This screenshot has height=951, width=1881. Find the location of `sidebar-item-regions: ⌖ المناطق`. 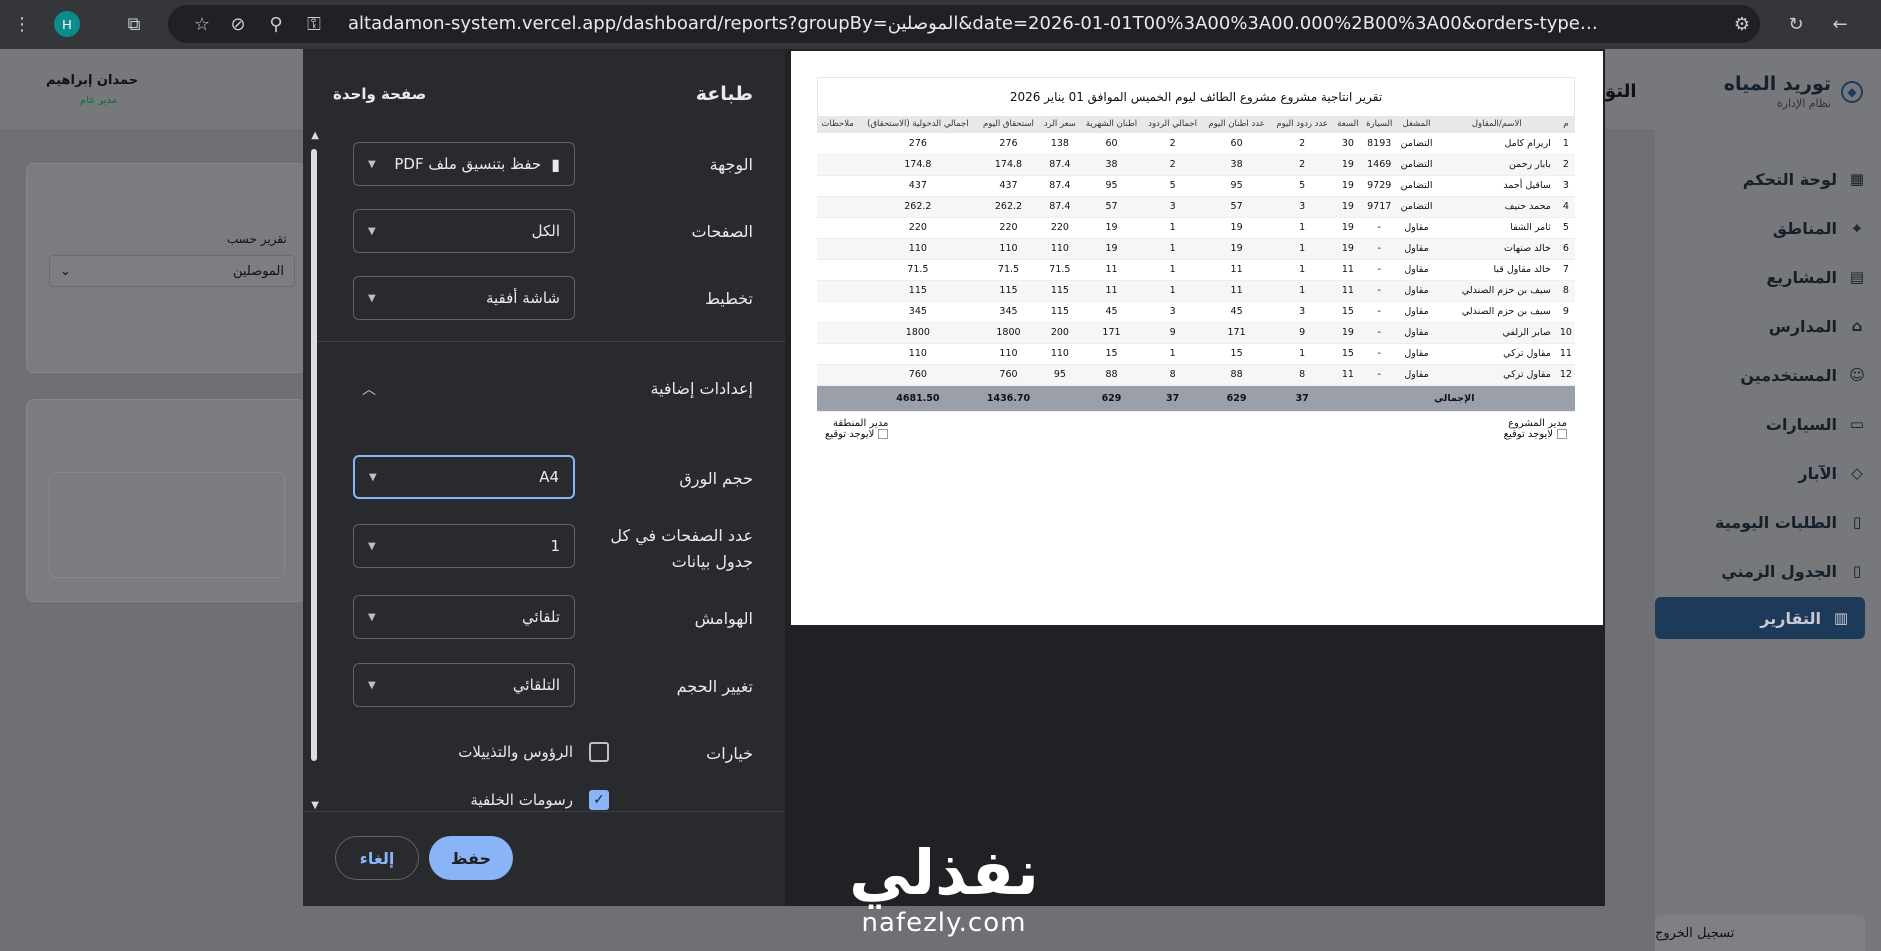

sidebar-item-regions: ⌖ المناطق is located at coordinates (1776, 228).